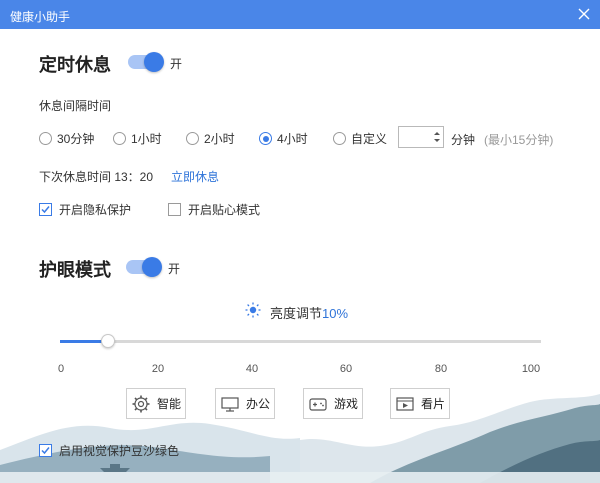 The image size is (600, 483). I want to click on brightness-label: 亮度调节10%, so click(309, 312).